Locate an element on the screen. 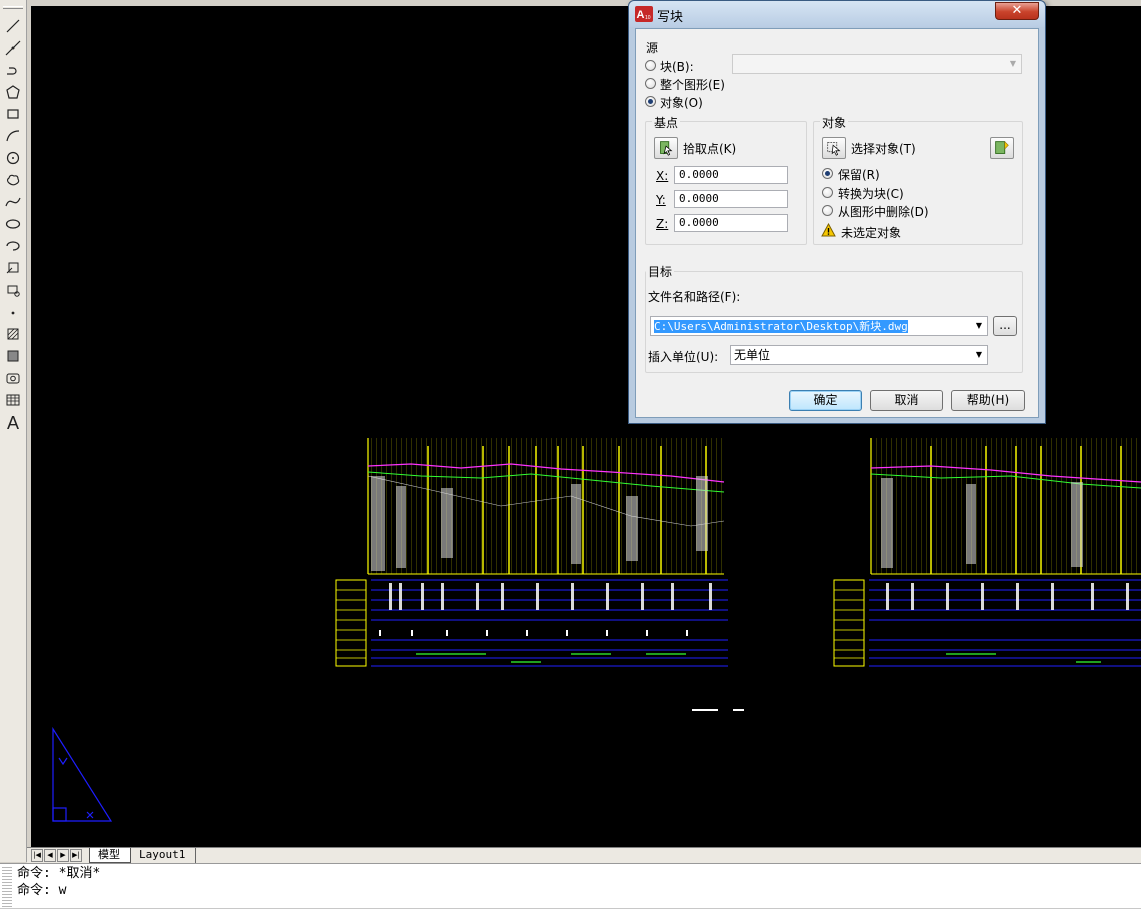 This screenshot has width=1141, height=912. command-history-line: 命令: *取消* is located at coordinates (59, 873).